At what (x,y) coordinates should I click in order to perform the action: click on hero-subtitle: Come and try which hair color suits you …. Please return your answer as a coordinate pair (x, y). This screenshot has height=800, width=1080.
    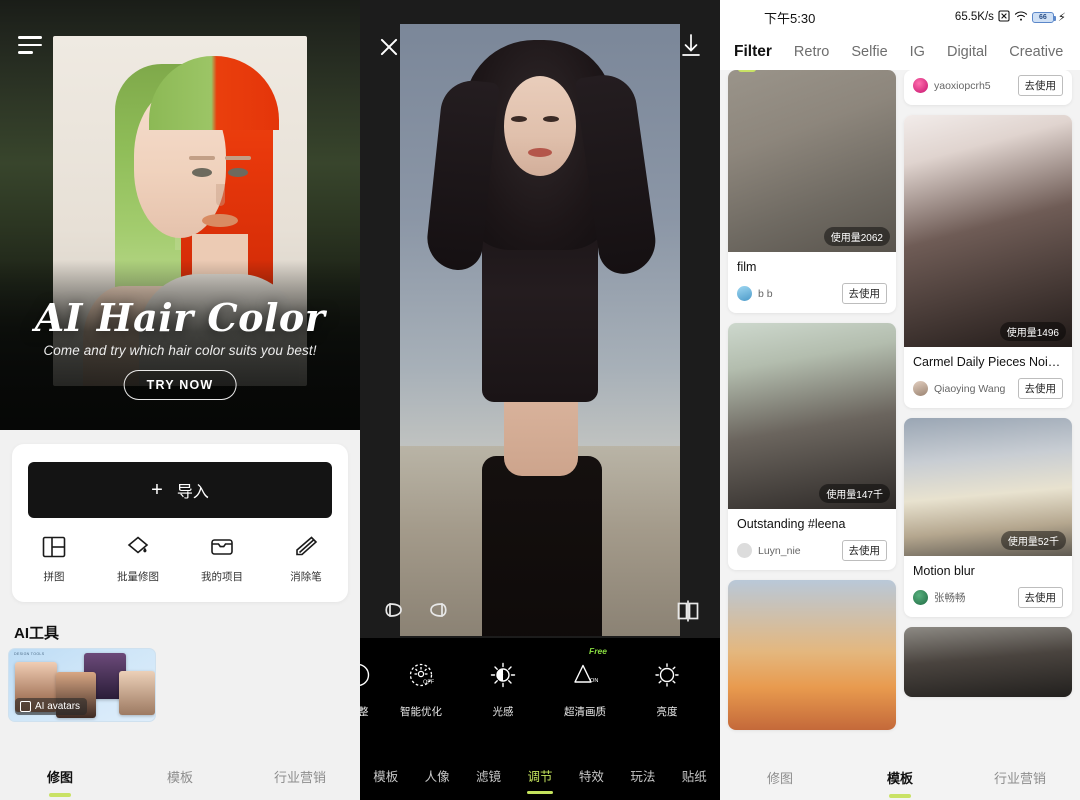
    Looking at the image, I should click on (180, 350).